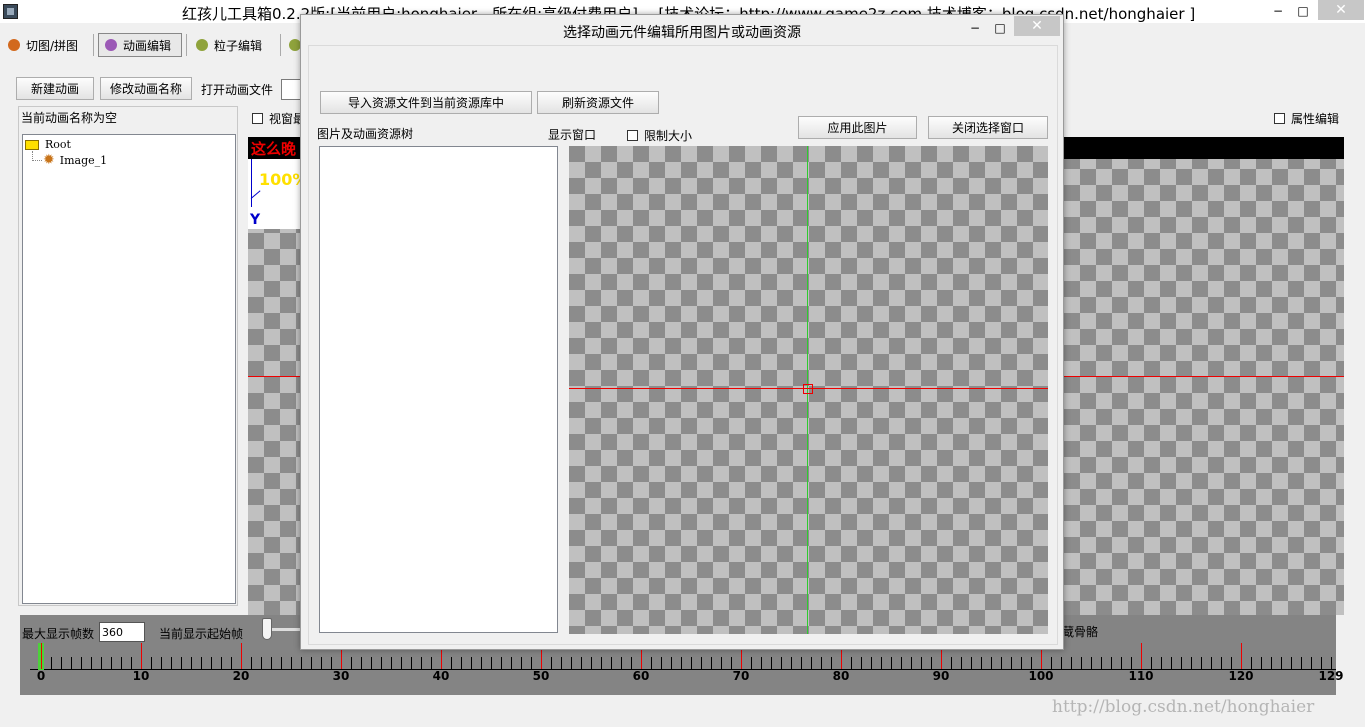 This screenshot has width=1365, height=727. Describe the element at coordinates (988, 127) in the screenshot. I see `close-select-window-button: 关闭选择窗口` at that location.